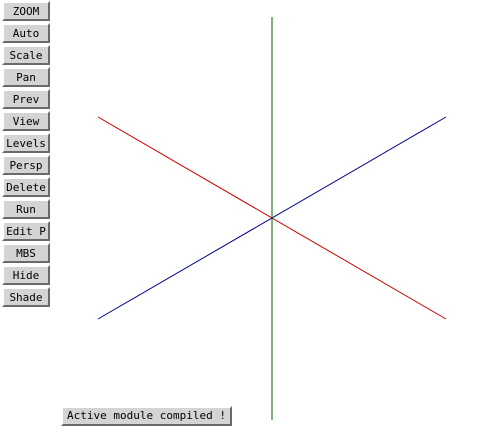 This screenshot has width=495, height=435. I want to click on status-message: Active module compiled !, so click(146, 416).